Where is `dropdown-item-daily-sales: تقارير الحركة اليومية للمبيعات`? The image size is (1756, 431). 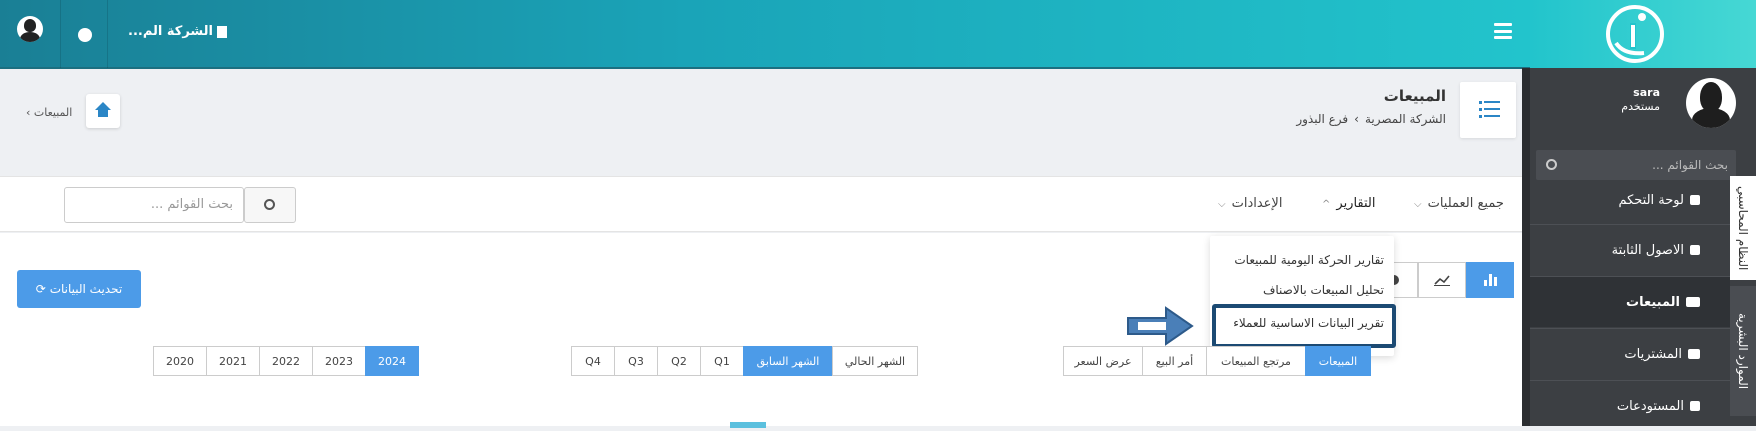 dropdown-item-daily-sales: تقارير الحركة اليومية للمبيعات is located at coordinates (1309, 260).